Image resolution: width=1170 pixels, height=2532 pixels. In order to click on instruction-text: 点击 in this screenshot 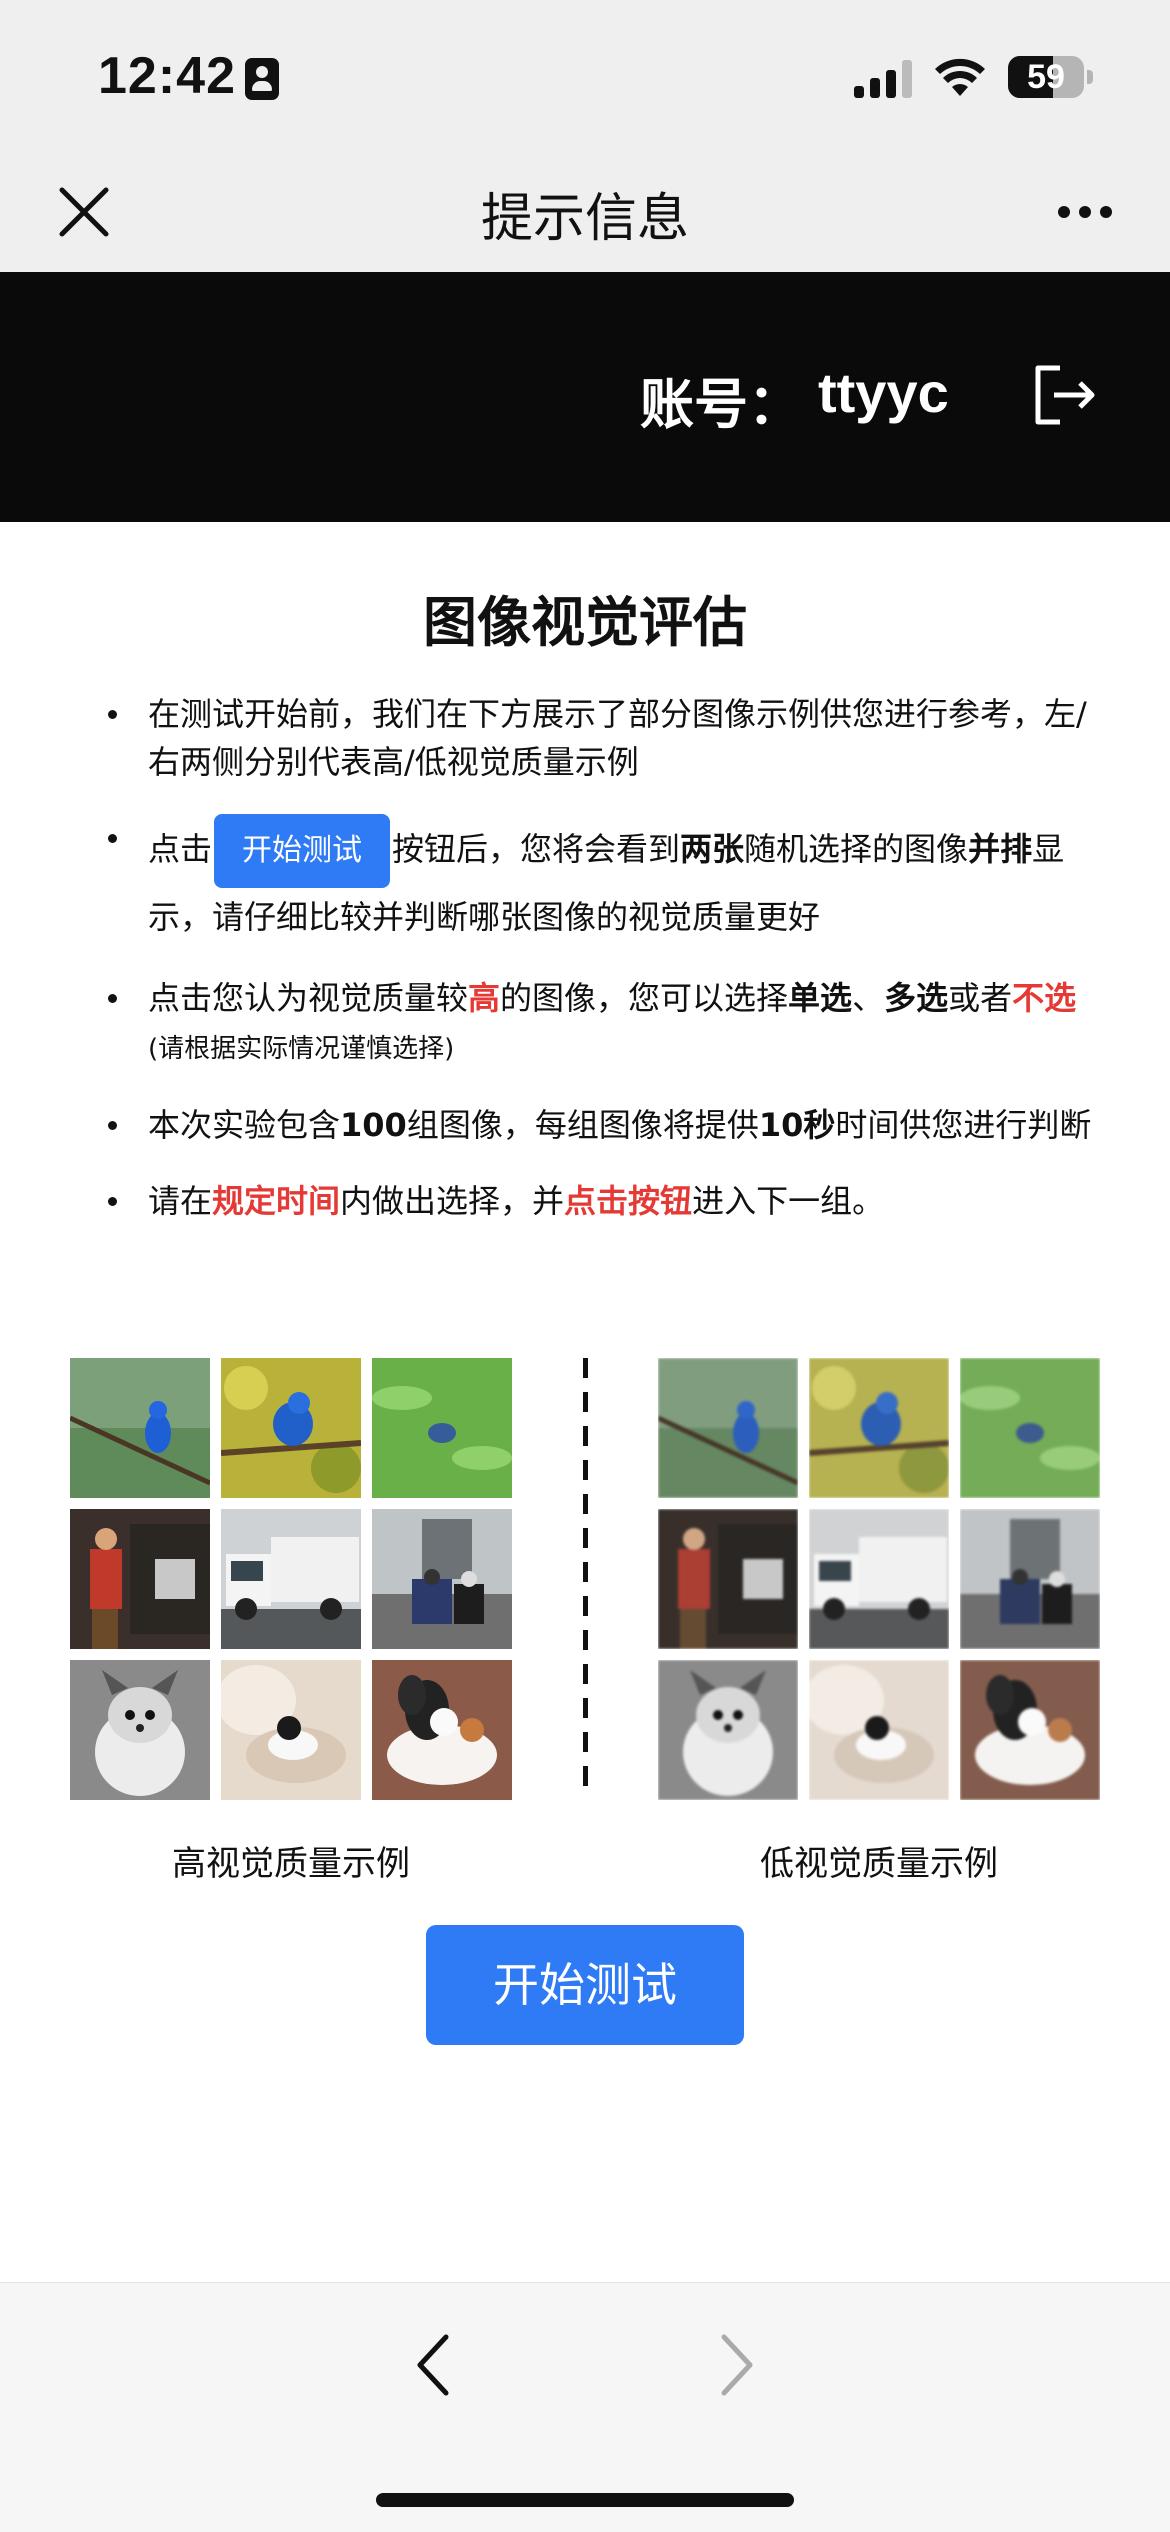, I will do `click(180, 849)`.